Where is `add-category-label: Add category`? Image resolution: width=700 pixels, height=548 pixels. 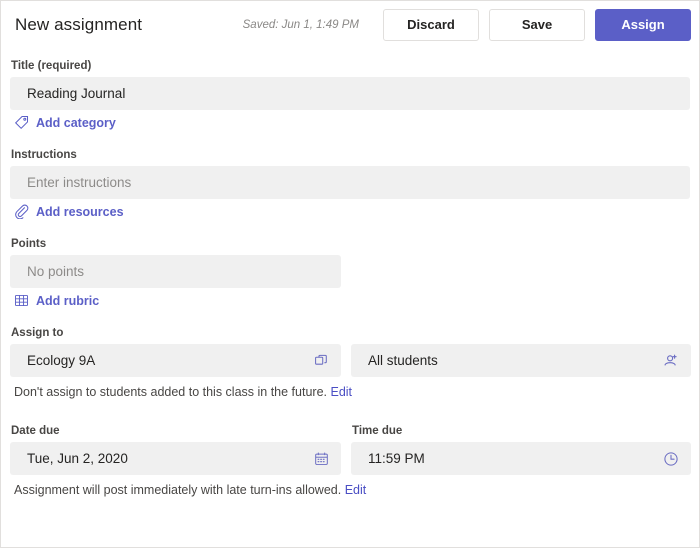
add-category-label: Add category is located at coordinates (76, 122).